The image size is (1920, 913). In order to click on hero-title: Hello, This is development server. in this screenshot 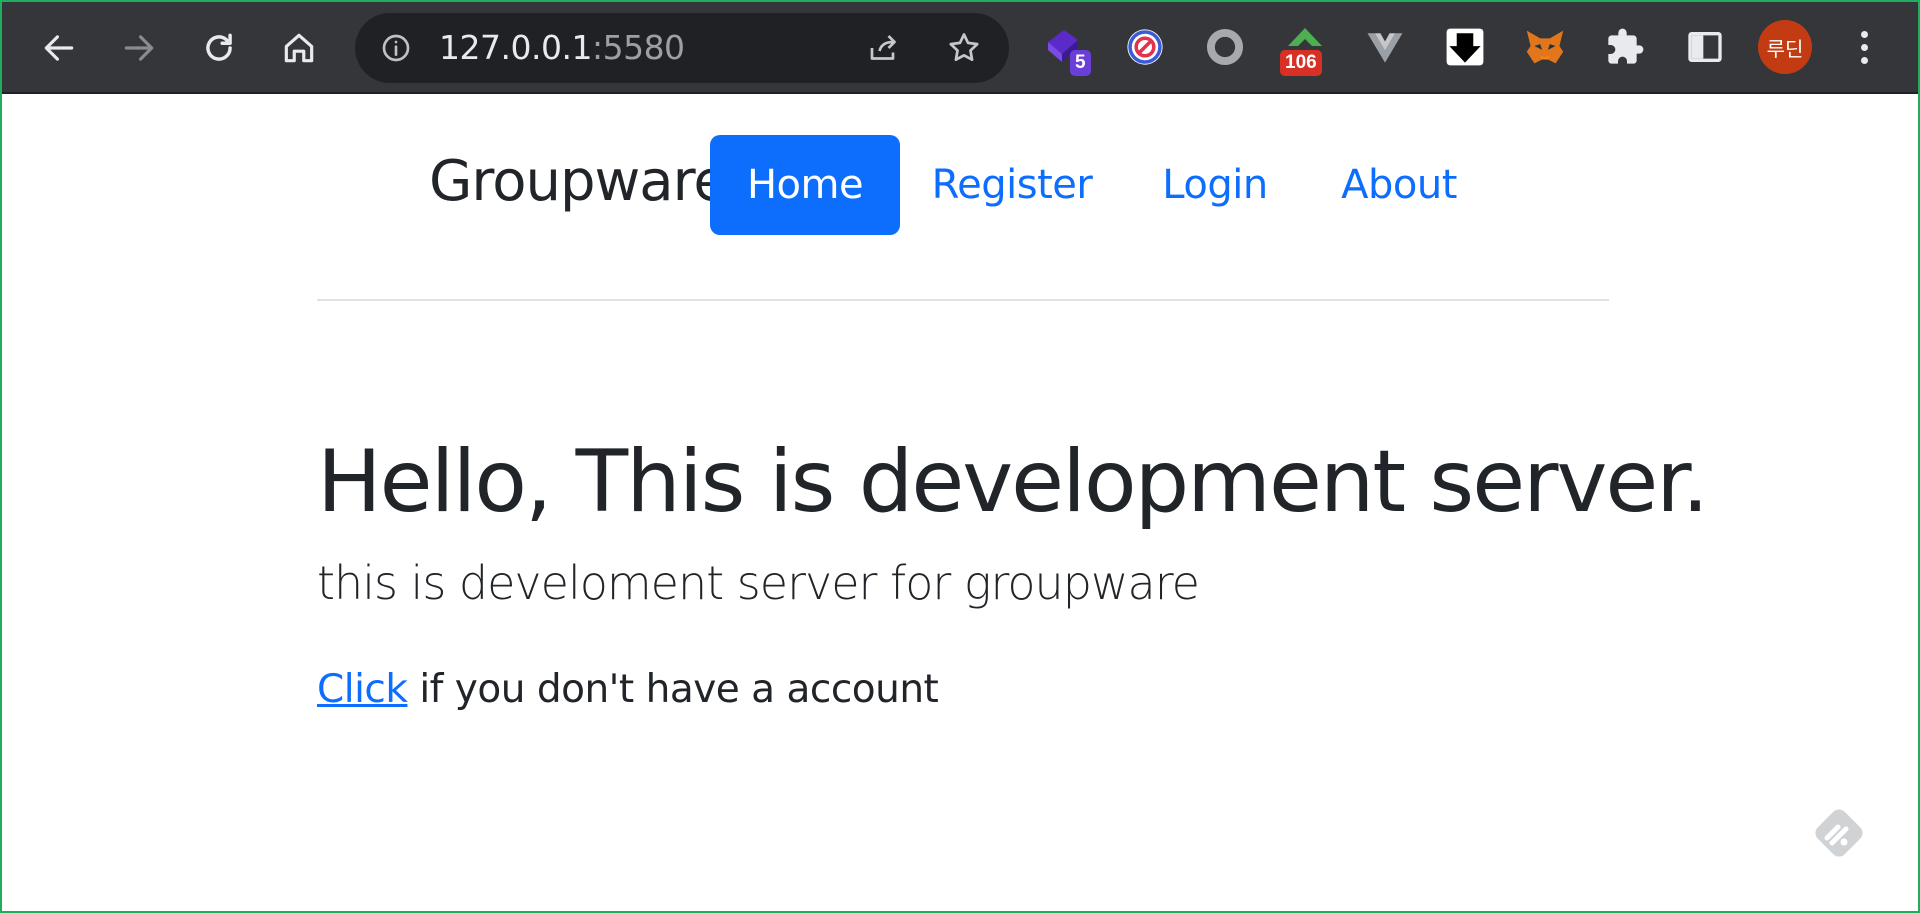, I will do `click(1013, 482)`.